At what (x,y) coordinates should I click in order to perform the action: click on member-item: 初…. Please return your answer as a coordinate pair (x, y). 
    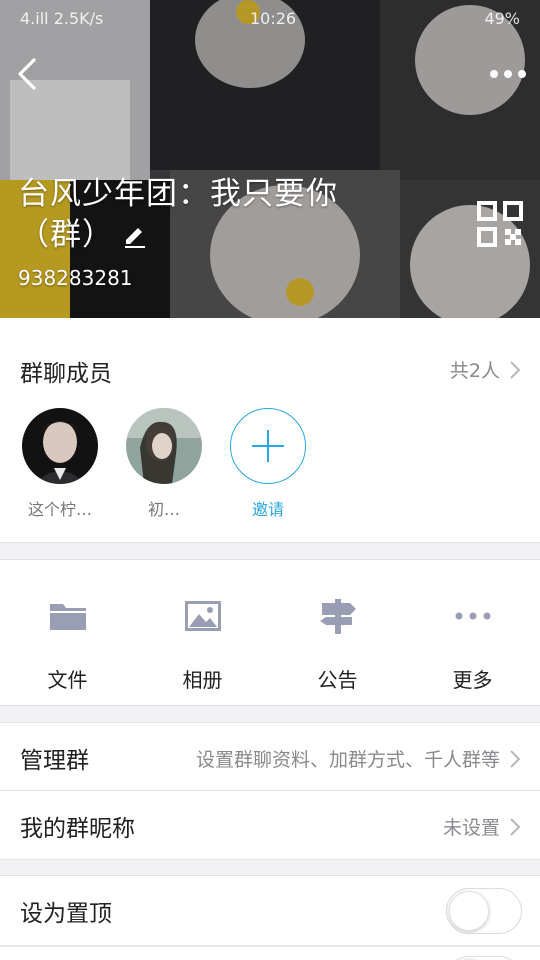
    Looking at the image, I should click on (164, 464).